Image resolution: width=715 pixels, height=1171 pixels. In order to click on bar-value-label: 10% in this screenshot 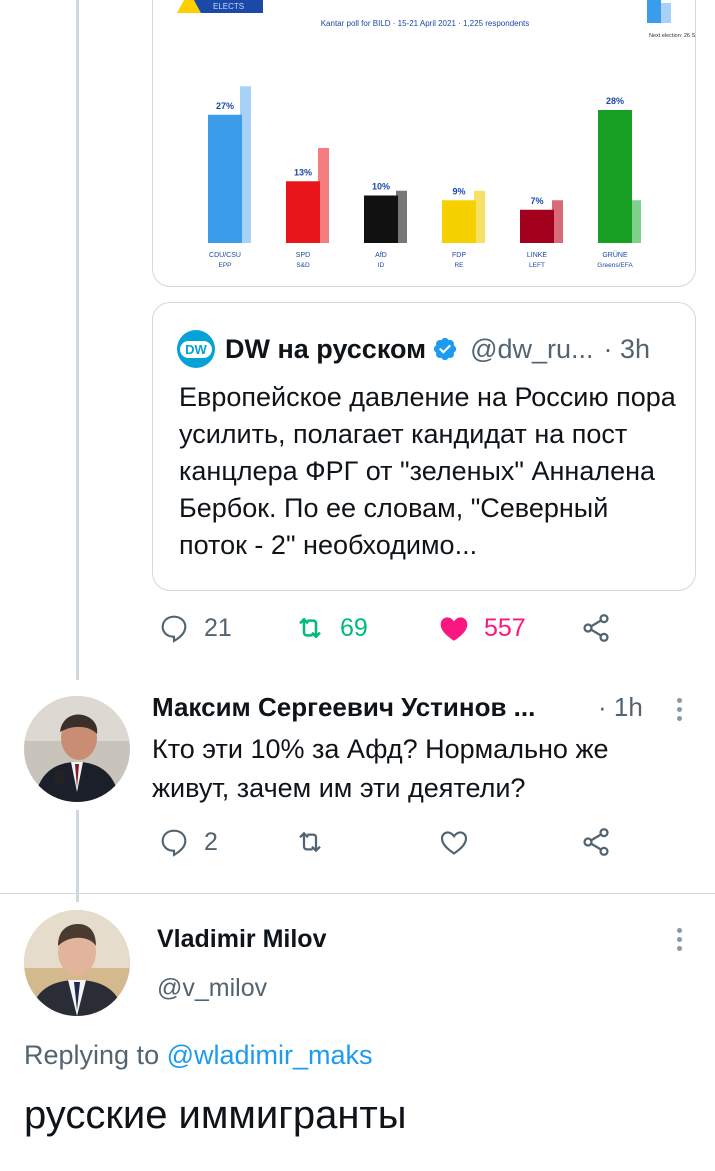, I will do `click(381, 187)`.